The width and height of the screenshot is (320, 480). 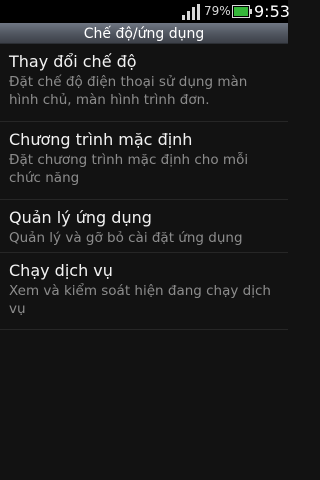 What do you see at coordinates (242, 11) in the screenshot?
I see `battery-icon` at bounding box center [242, 11].